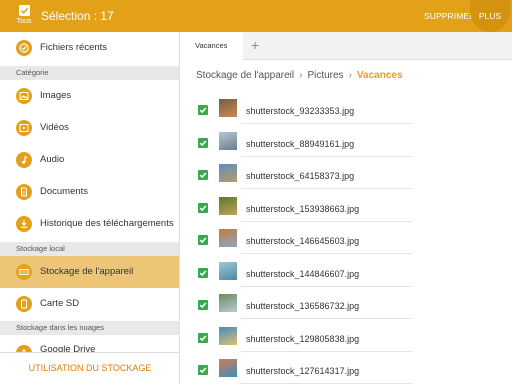  Describe the element at coordinates (24, 304) in the screenshot. I see `sd-card-icon` at that location.